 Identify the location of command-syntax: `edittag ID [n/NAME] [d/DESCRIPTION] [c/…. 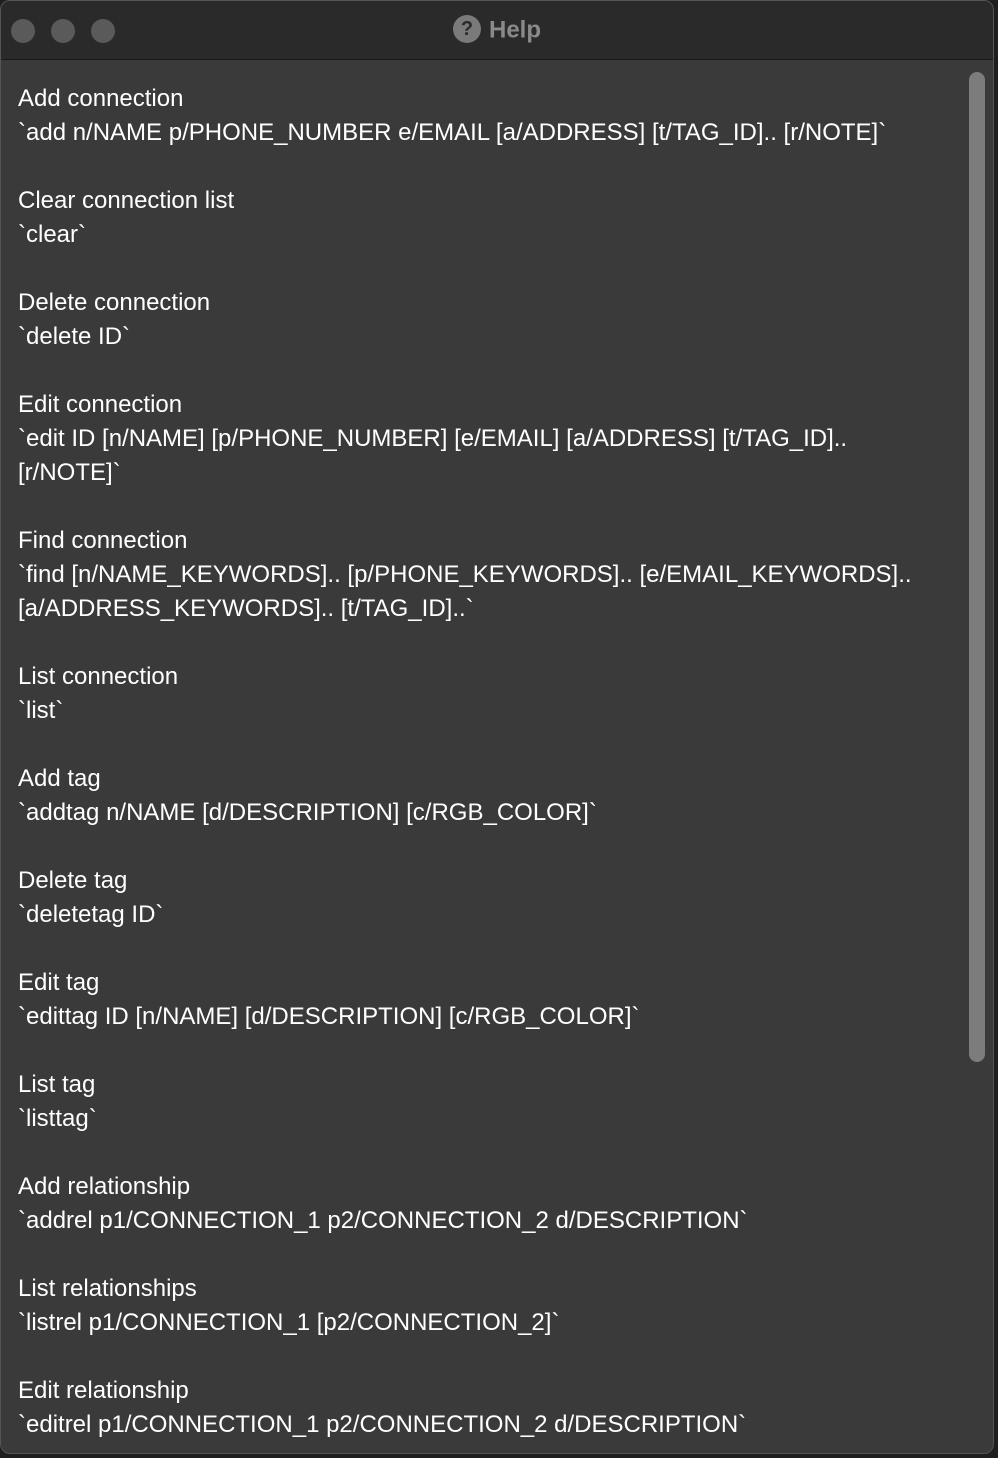
(329, 1016).